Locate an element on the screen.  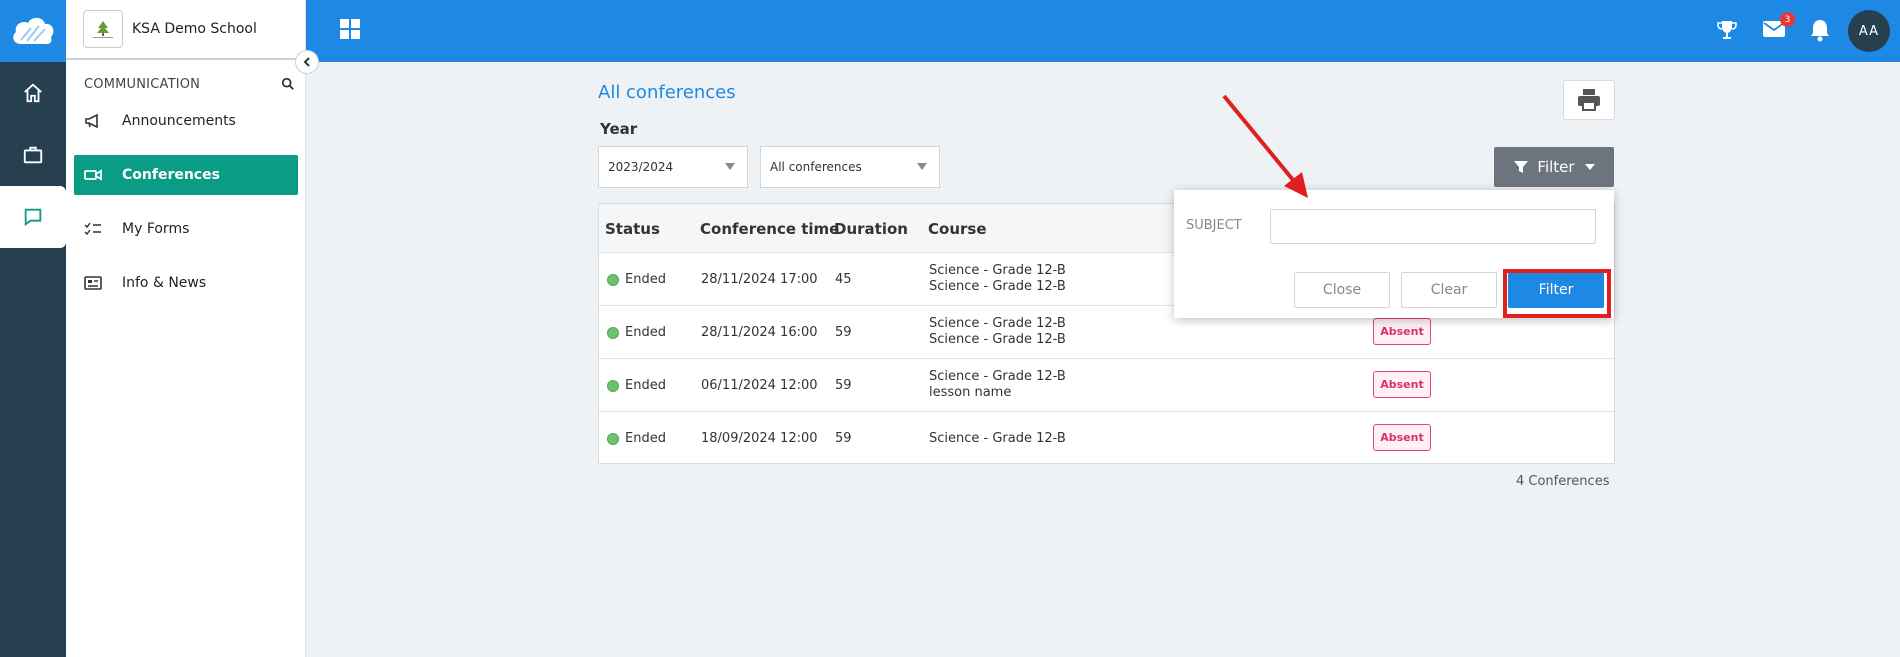
checklist-icon is located at coordinates (95, 229).